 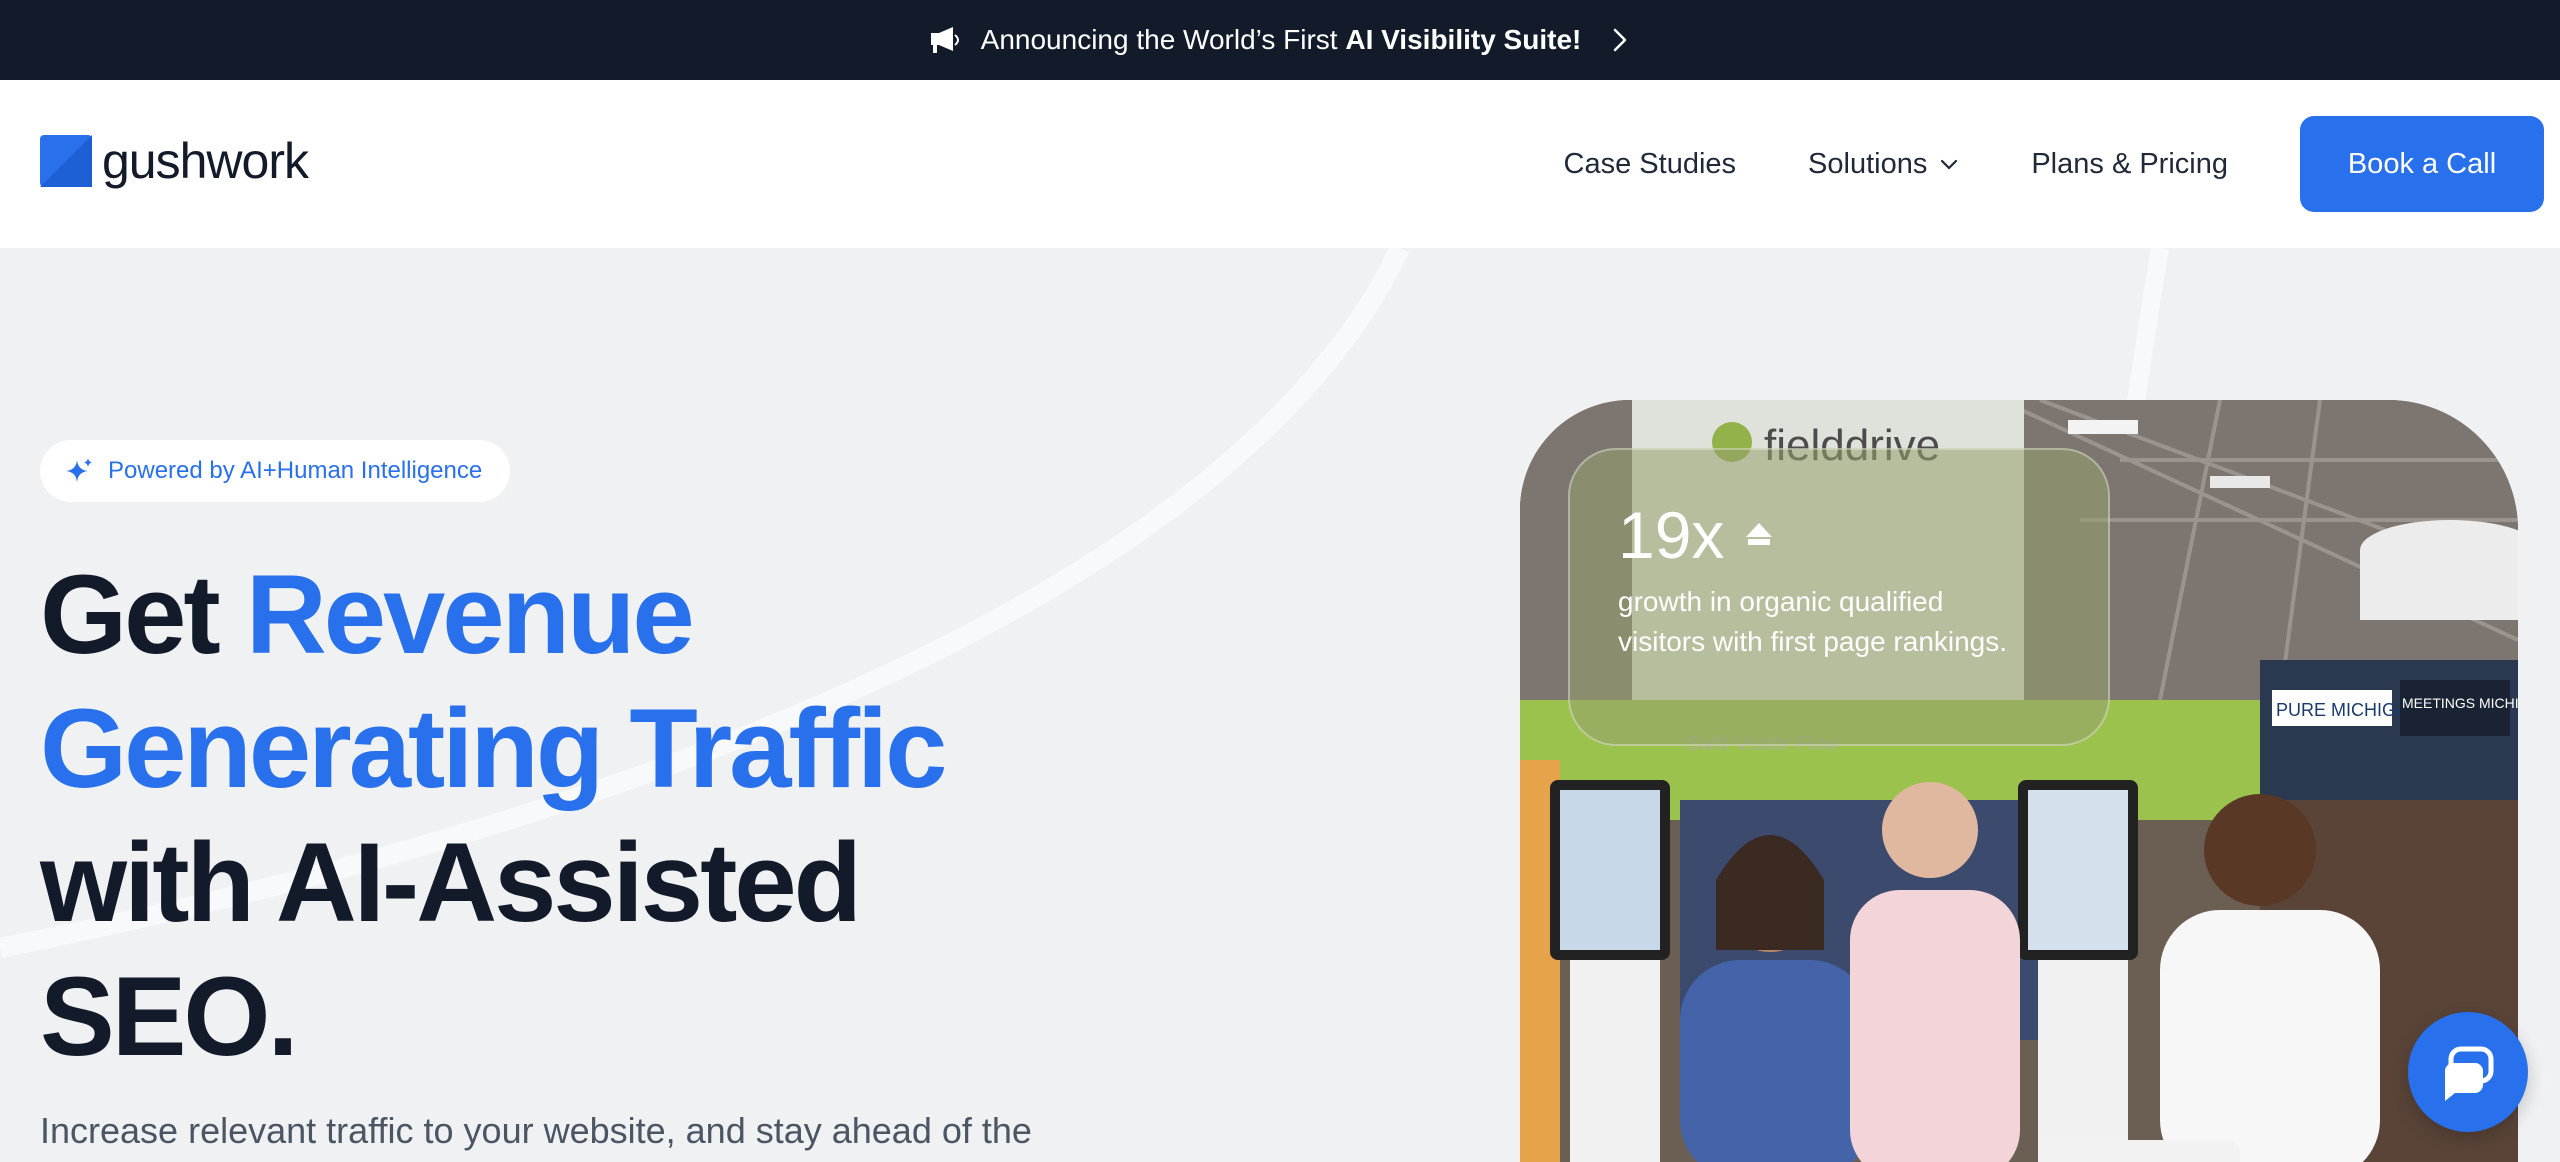 What do you see at coordinates (130, 614) in the screenshot?
I see `headline-get: Get` at bounding box center [130, 614].